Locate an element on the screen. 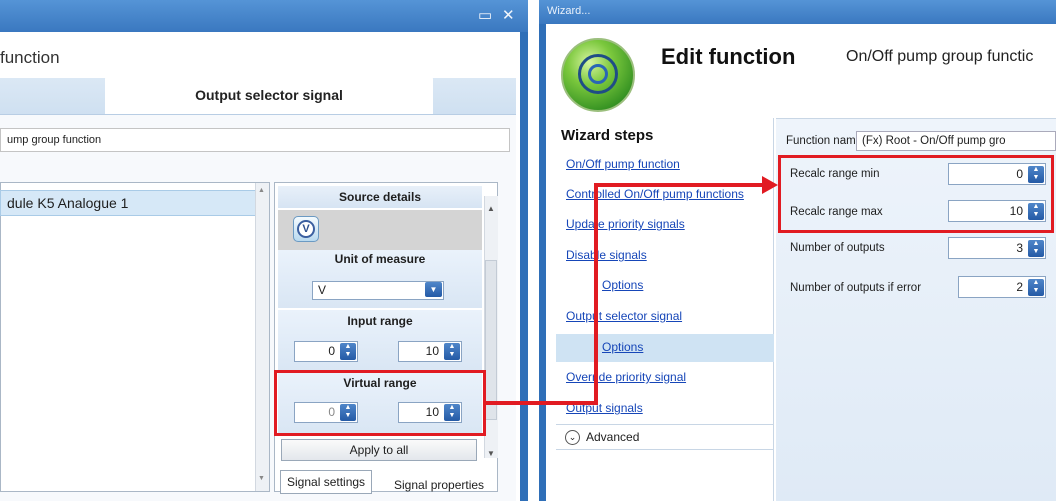  arrow-head-icon is located at coordinates (770, 185).